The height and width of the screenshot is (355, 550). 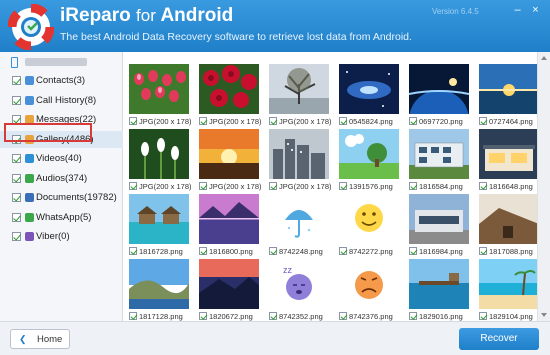 What do you see at coordinates (61, 62) in the screenshot?
I see `device-row` at bounding box center [61, 62].